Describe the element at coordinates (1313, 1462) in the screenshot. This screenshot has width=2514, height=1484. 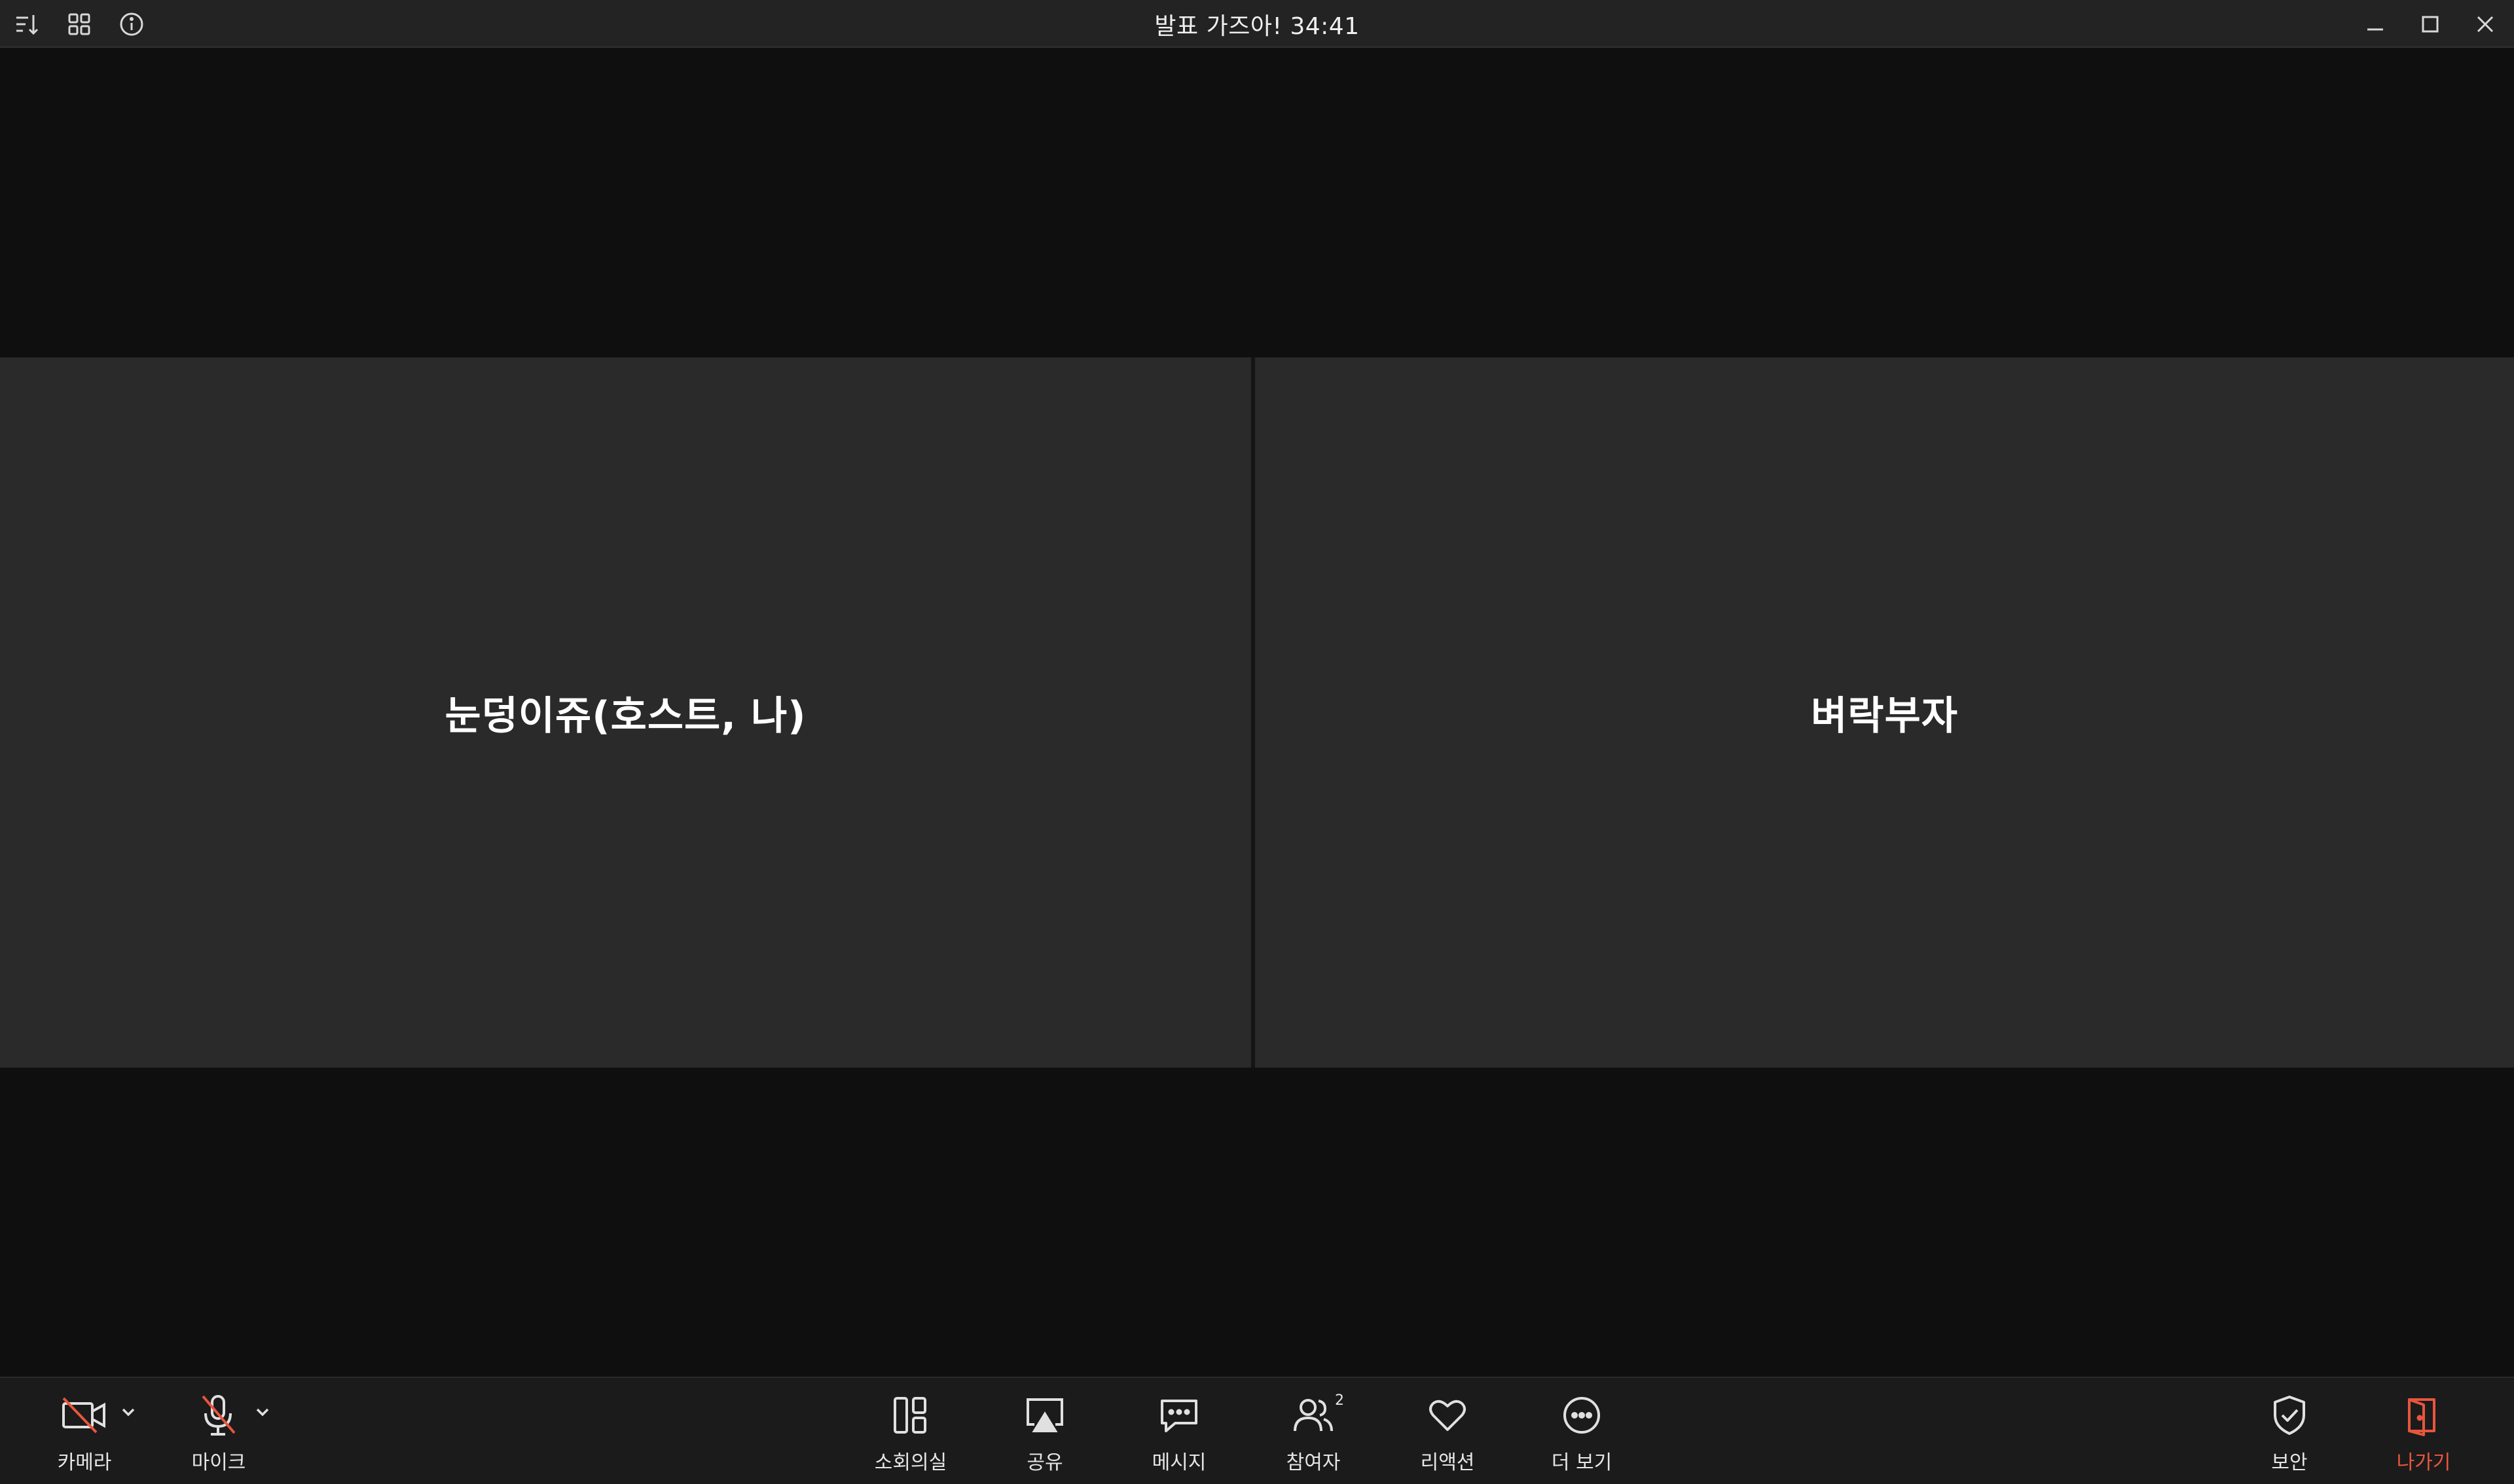
I see `participants-label: 참여자` at that location.